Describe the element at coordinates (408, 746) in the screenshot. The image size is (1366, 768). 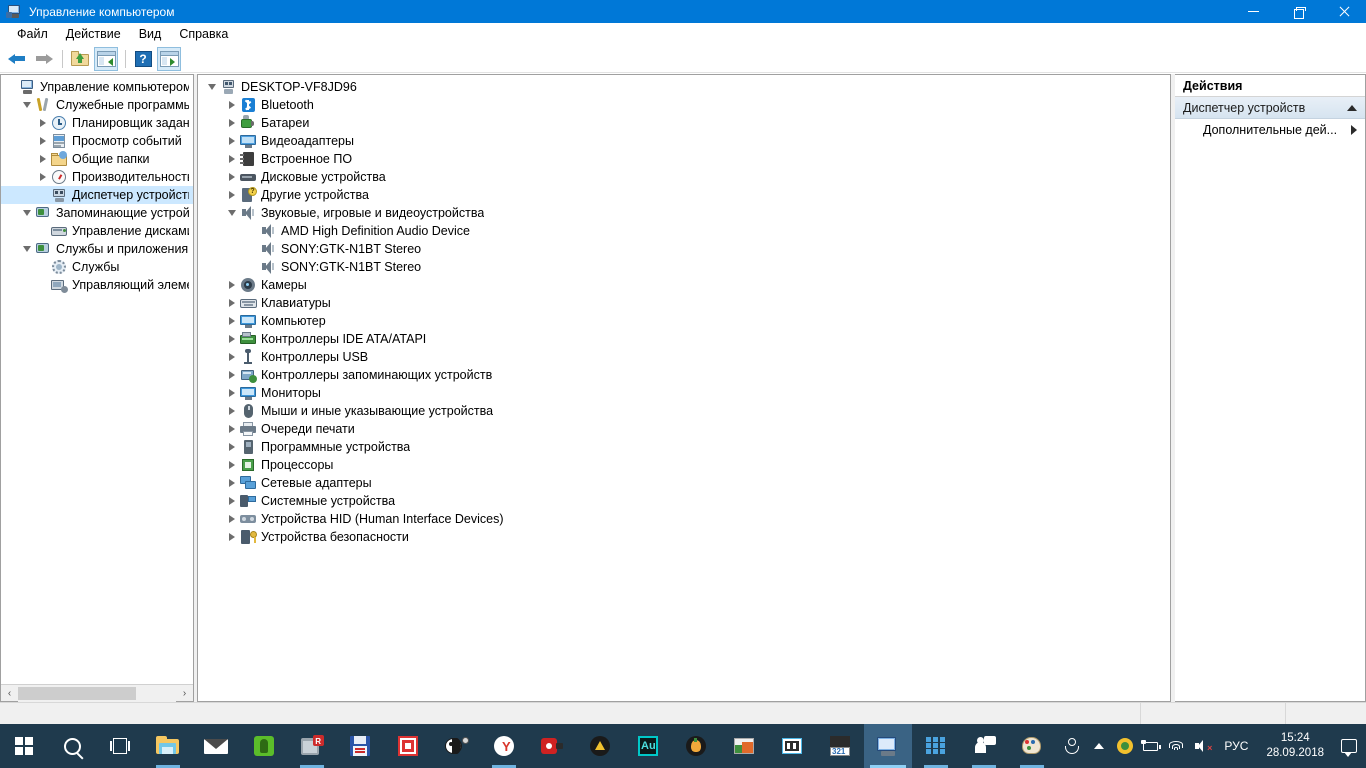
I see `taskbar-app-red` at that location.